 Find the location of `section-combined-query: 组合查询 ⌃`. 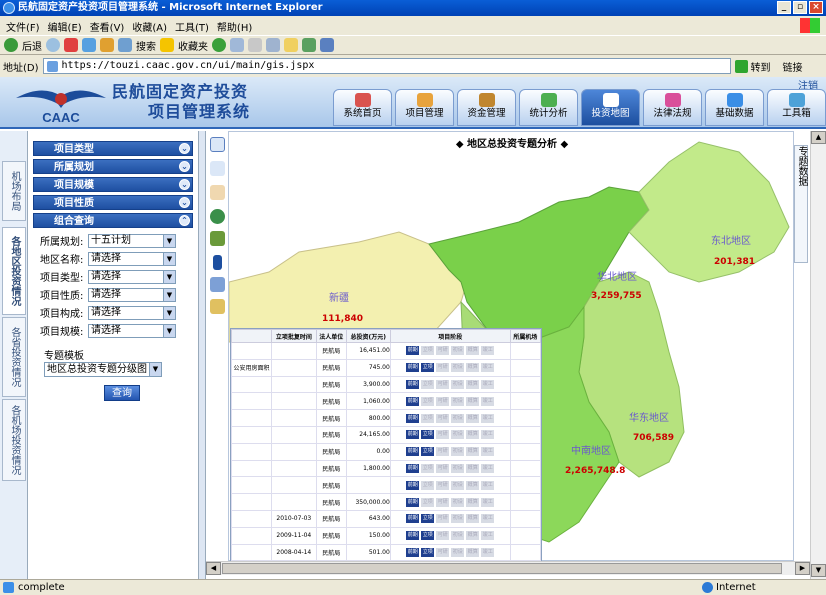

section-combined-query: 组合查询 ⌃ is located at coordinates (113, 220).